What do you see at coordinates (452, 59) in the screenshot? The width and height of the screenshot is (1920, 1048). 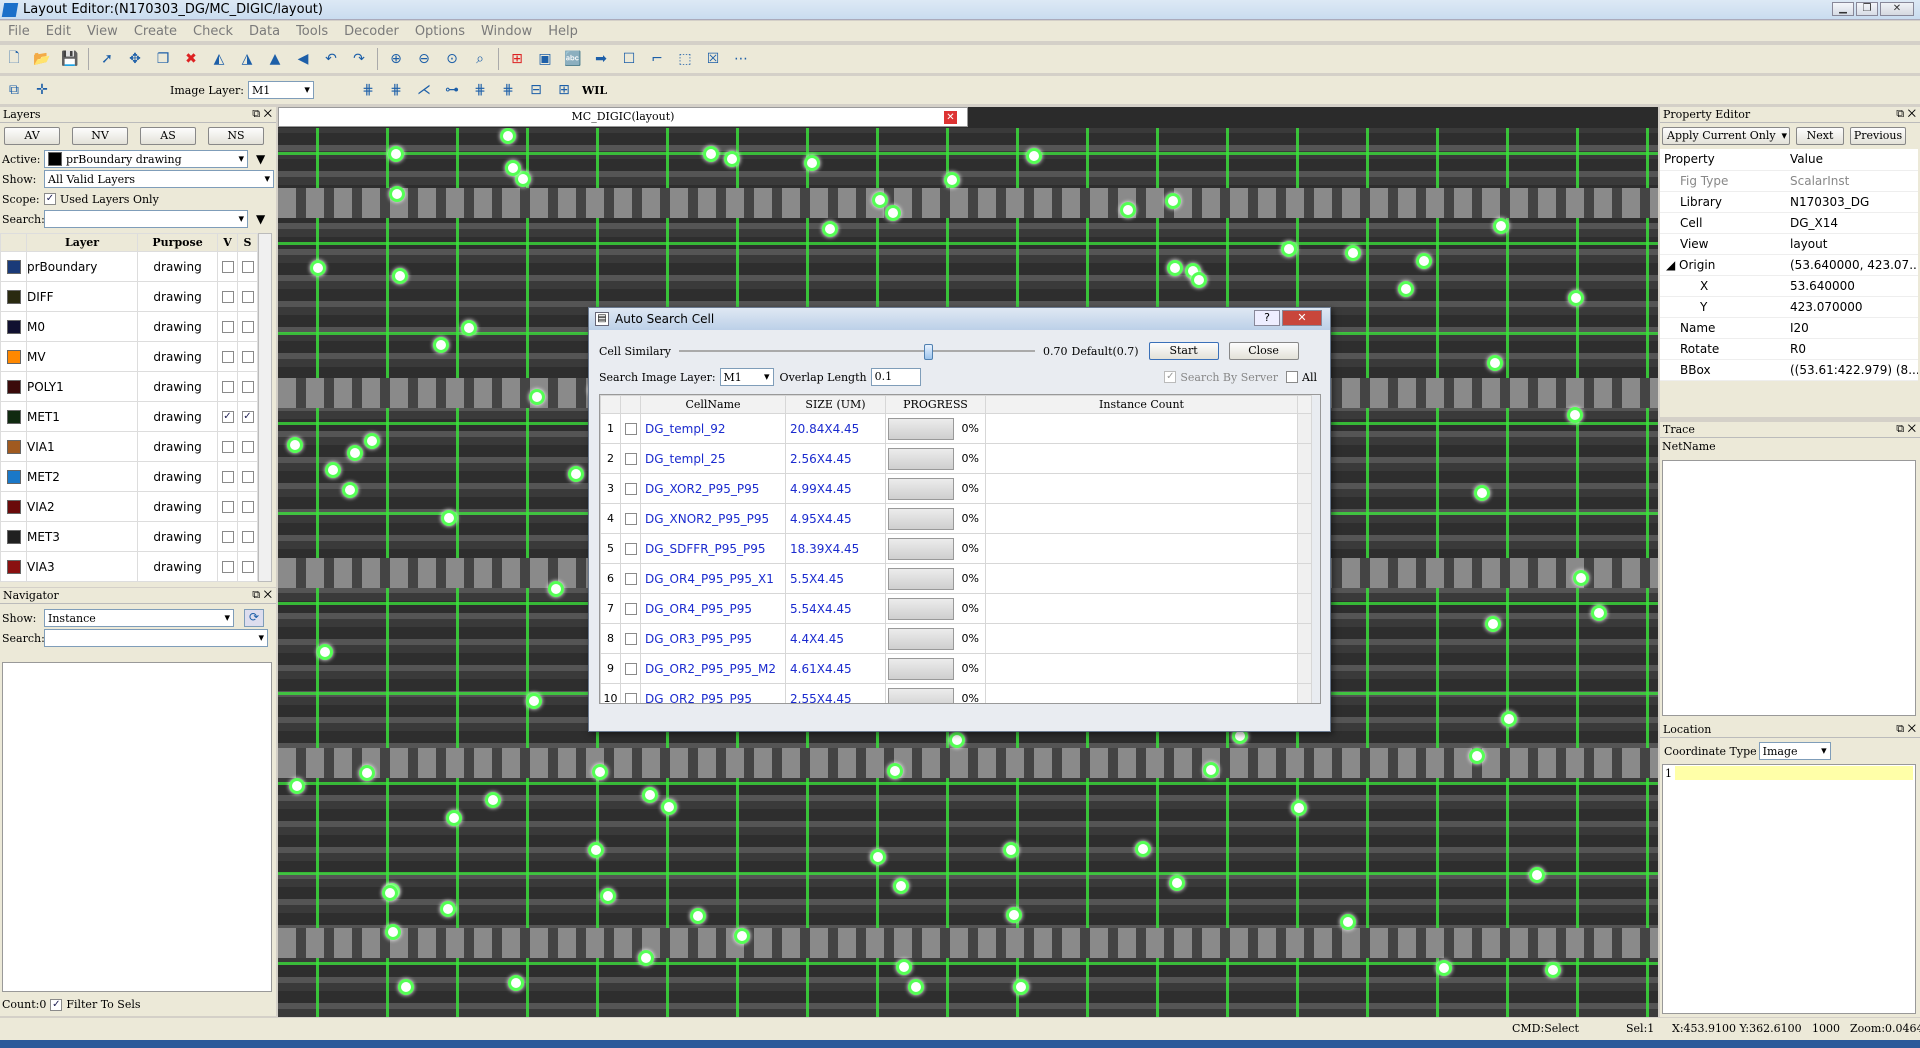 I see `zoom-fit-icon: ⊙` at bounding box center [452, 59].